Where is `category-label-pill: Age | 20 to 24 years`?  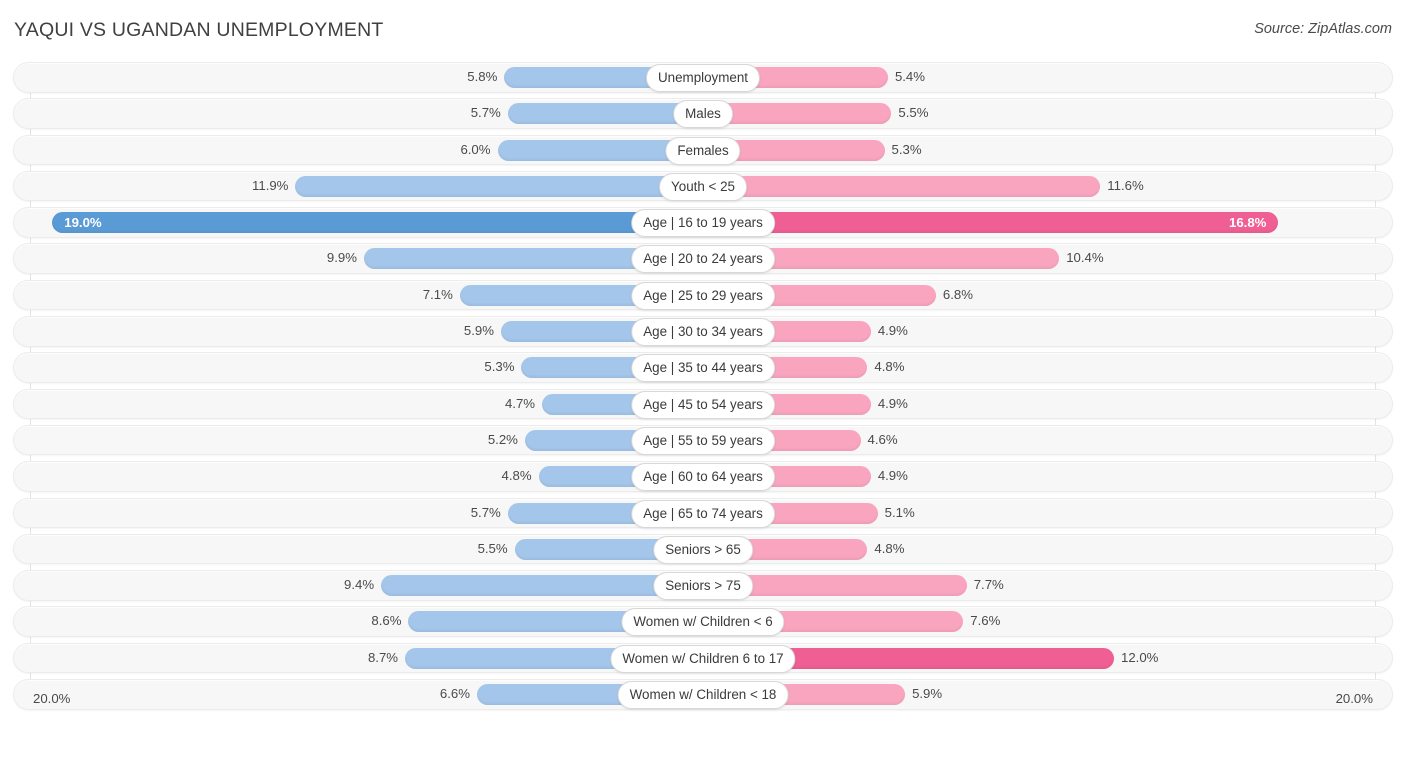
category-label-pill: Age | 20 to 24 years is located at coordinates (703, 259).